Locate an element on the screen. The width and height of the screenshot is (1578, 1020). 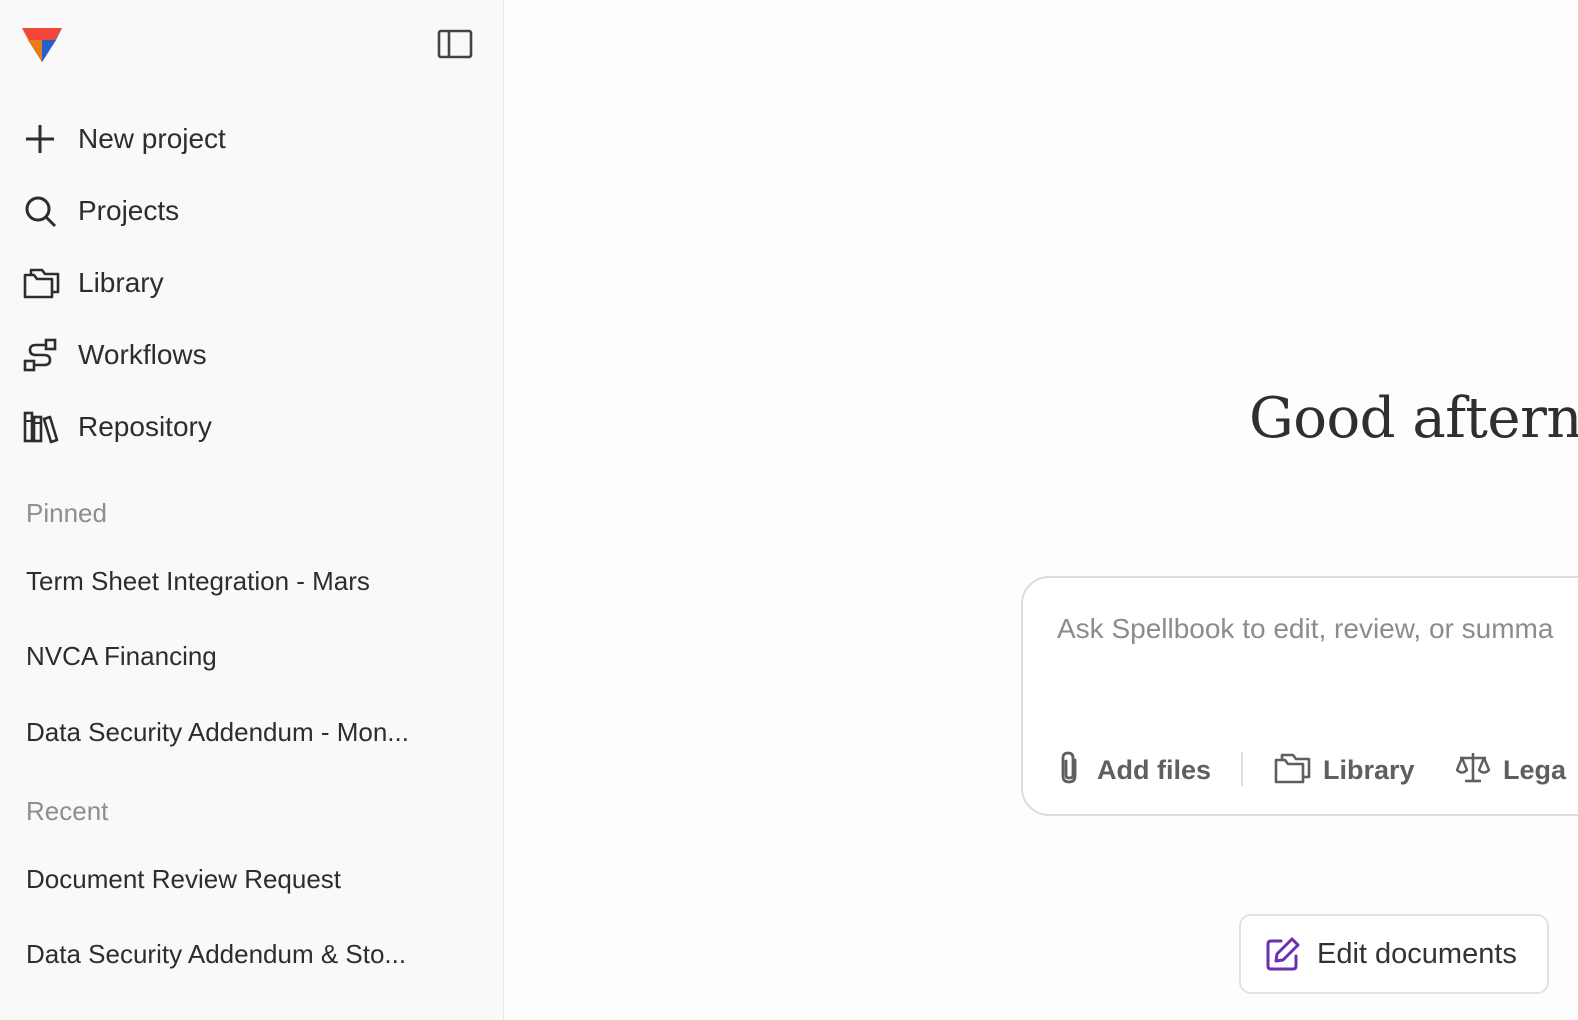
edit-icon is located at coordinates (1283, 954).